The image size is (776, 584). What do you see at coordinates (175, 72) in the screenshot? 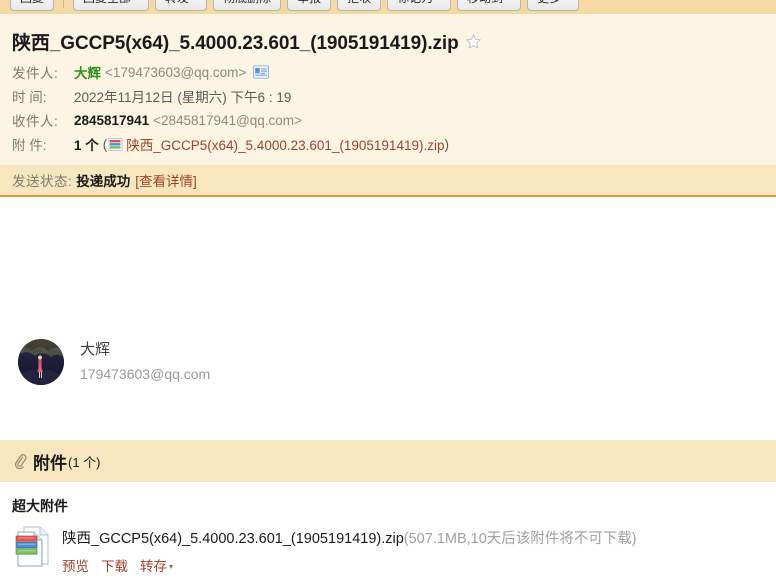
I see `from-sender-address: <179473603@qq.com>` at bounding box center [175, 72].